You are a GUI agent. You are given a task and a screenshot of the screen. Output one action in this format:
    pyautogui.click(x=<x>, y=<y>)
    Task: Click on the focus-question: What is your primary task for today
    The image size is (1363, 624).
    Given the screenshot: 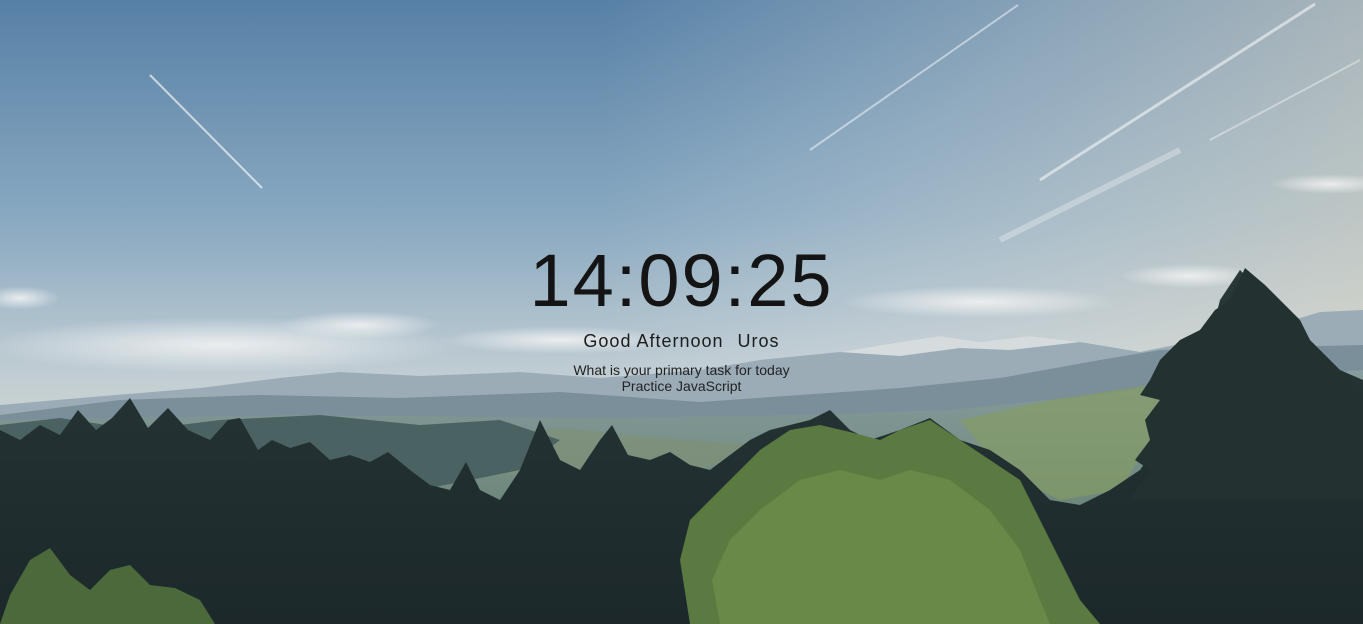 What is the action you would take?
    pyautogui.click(x=681, y=370)
    